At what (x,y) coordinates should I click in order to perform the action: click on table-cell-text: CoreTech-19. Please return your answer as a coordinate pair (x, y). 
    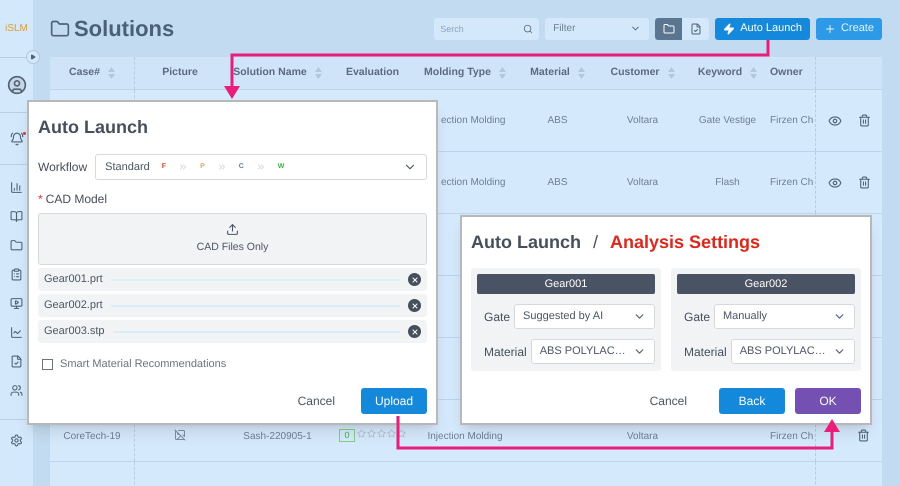
    Looking at the image, I should click on (92, 437).